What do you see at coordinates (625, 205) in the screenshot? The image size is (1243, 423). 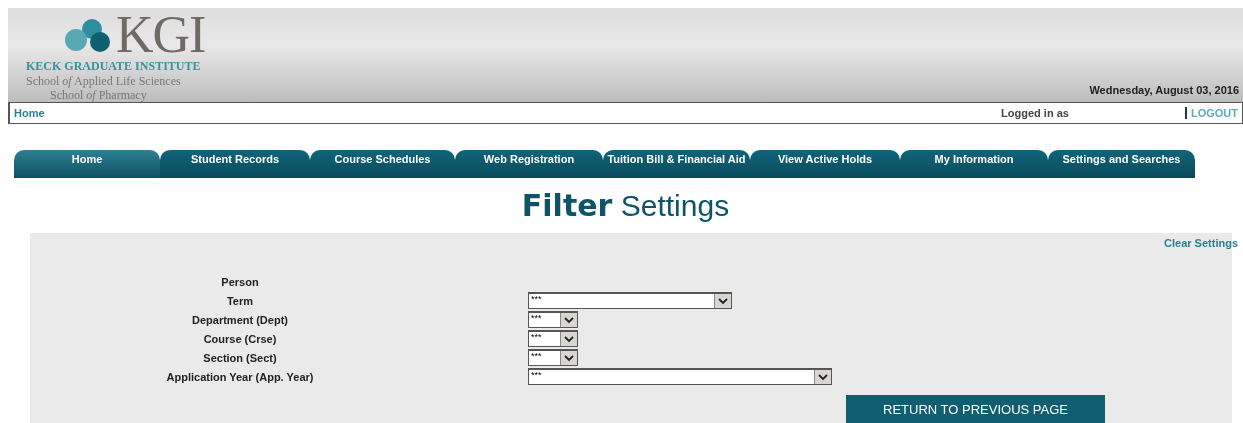 I see `page-title: Filter Settings` at bounding box center [625, 205].